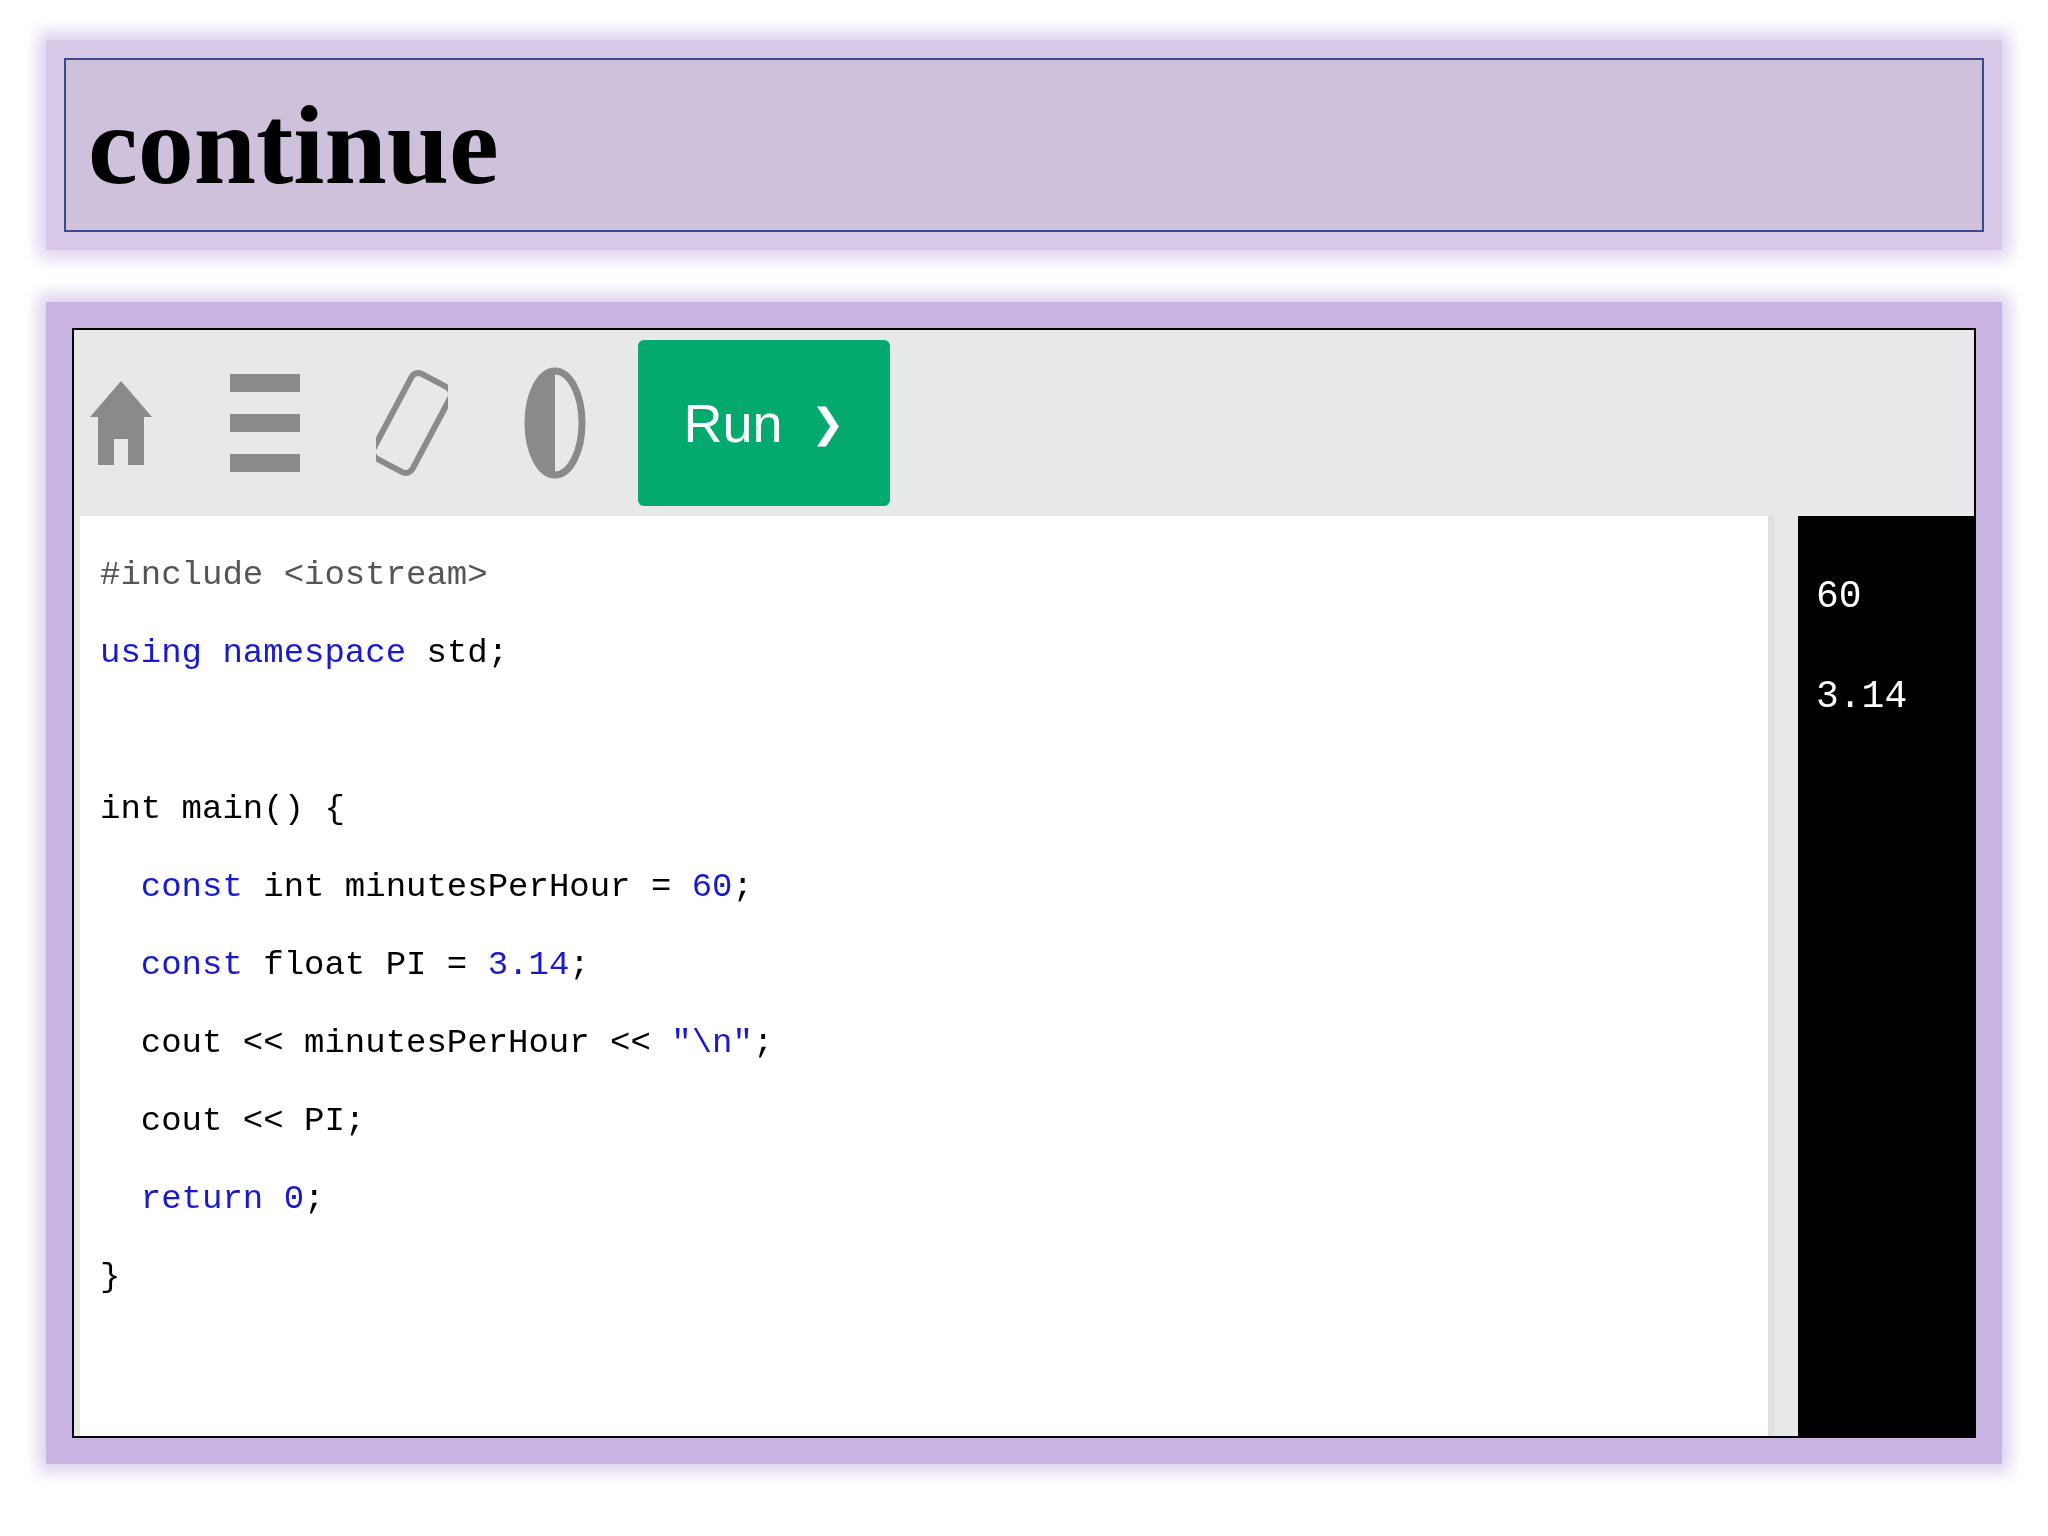 Image resolution: width=2048 pixels, height=1536 pixels. Describe the element at coordinates (265, 423) in the screenshot. I see `menu-icon` at that location.